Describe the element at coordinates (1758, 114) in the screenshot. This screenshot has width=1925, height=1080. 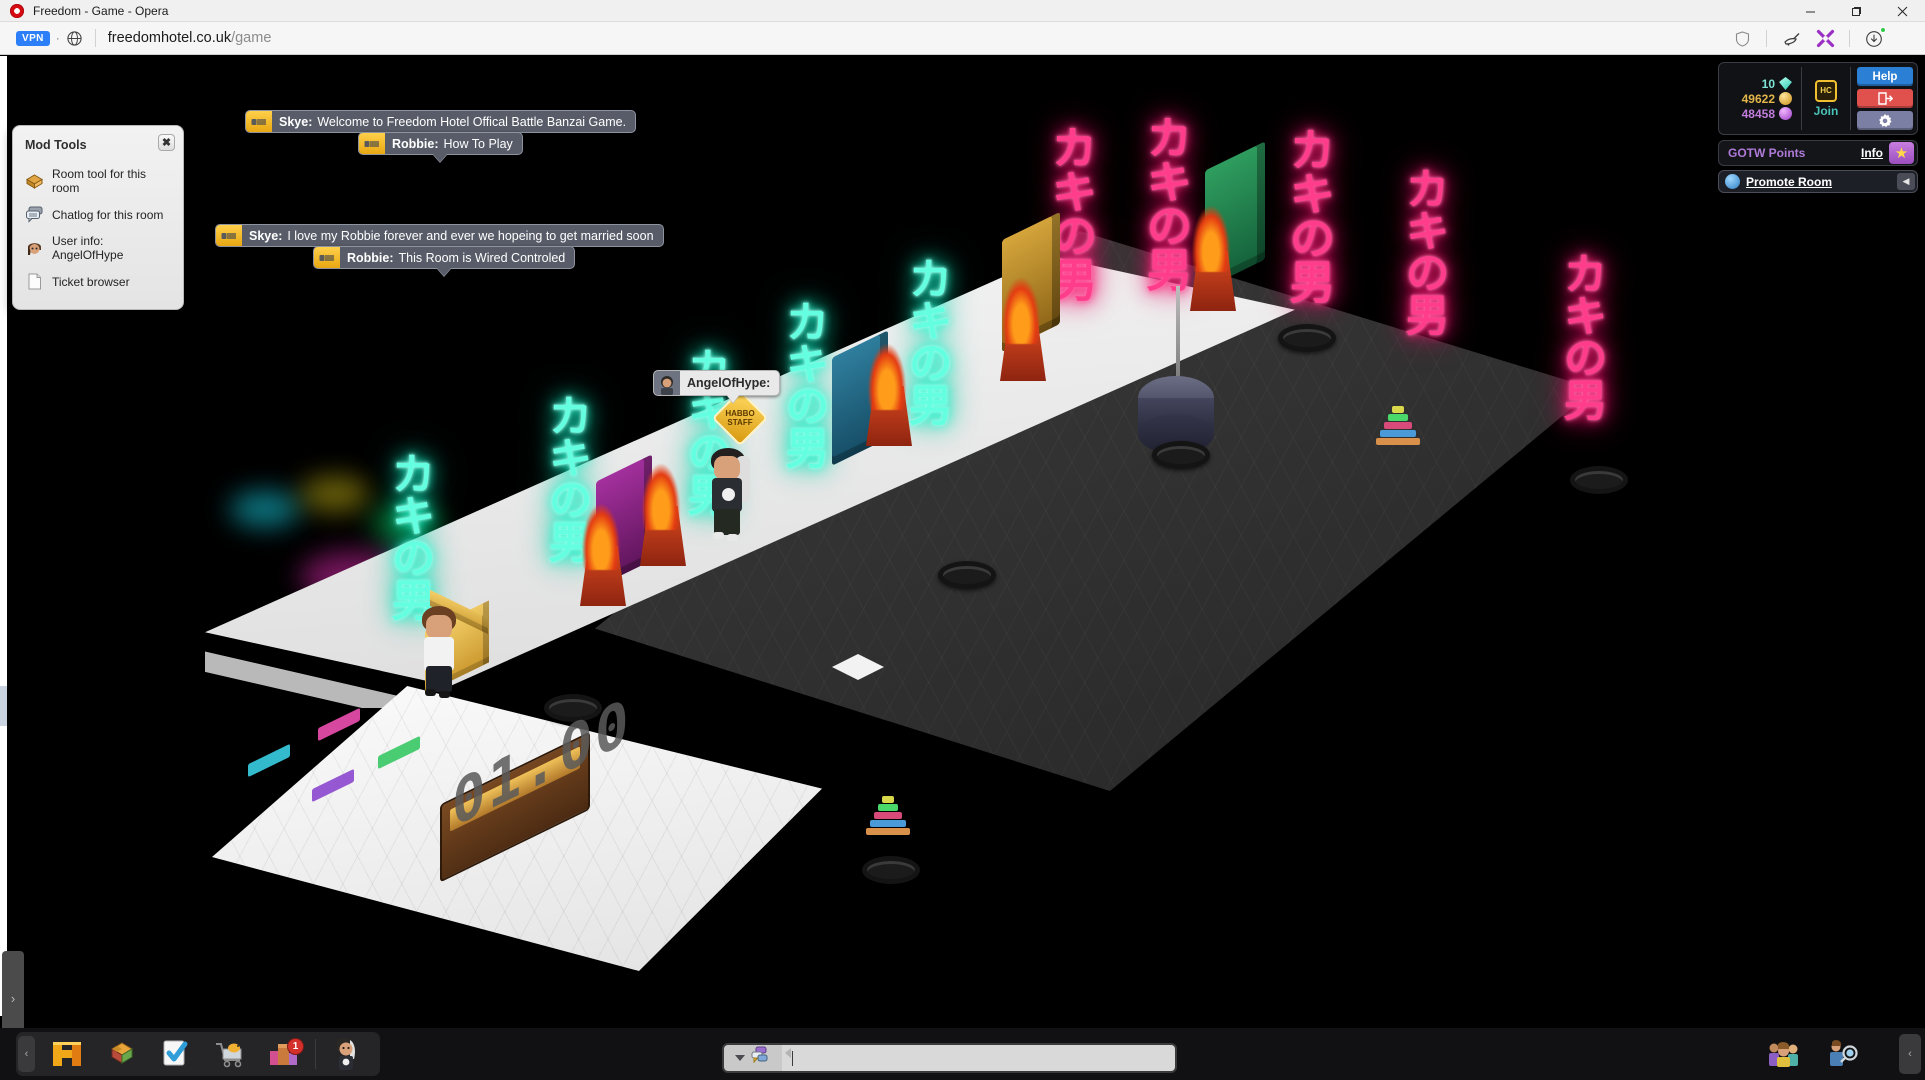
I see `currency-duckets: 48458` at that location.